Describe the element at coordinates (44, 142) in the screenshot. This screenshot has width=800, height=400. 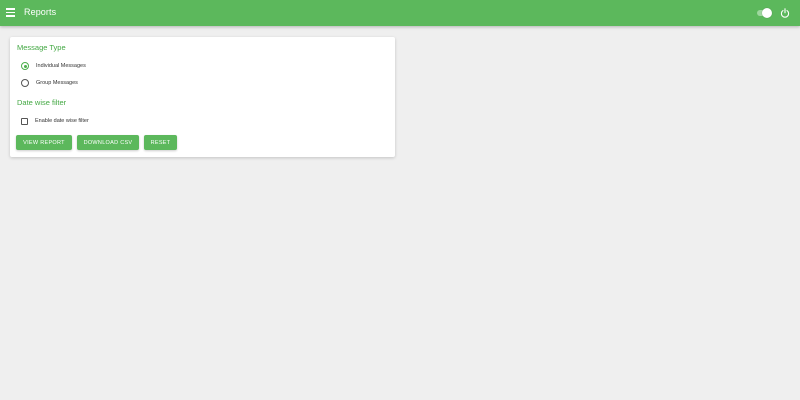
I see `view-report-button: VIEW REPORT` at that location.